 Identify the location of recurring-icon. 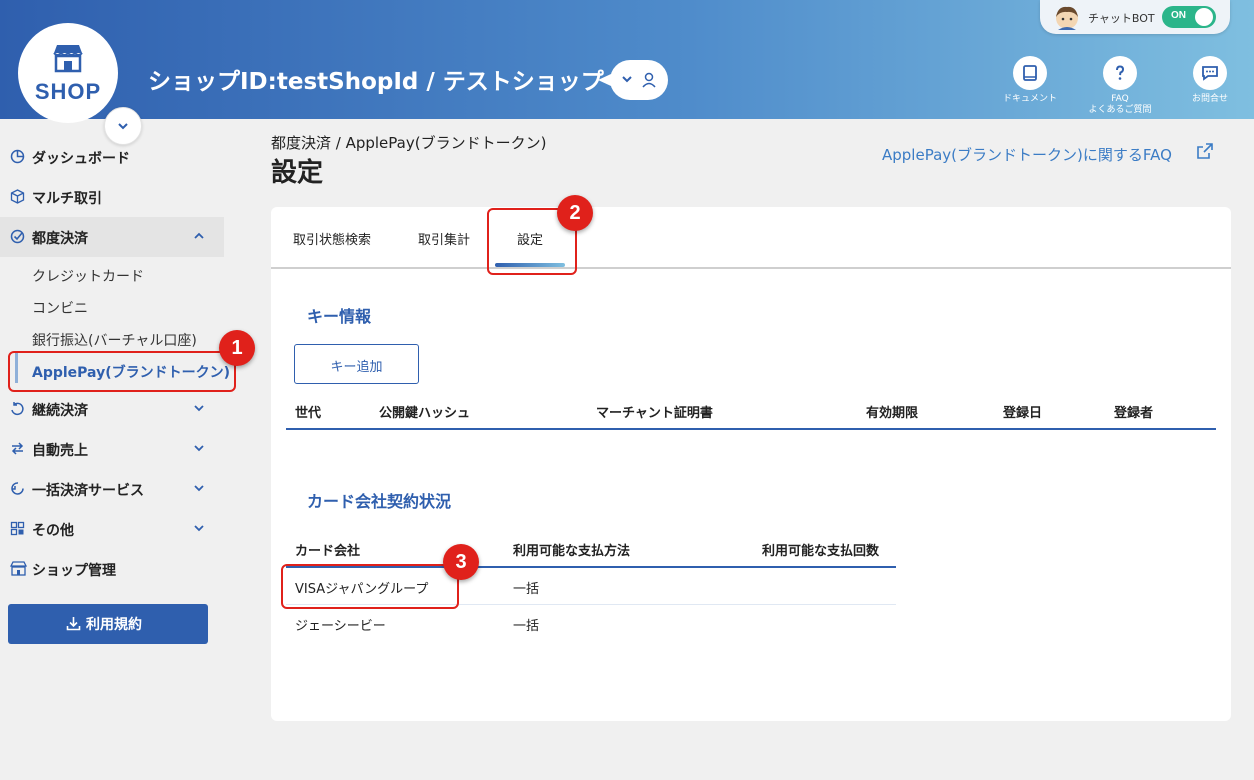
(17, 409).